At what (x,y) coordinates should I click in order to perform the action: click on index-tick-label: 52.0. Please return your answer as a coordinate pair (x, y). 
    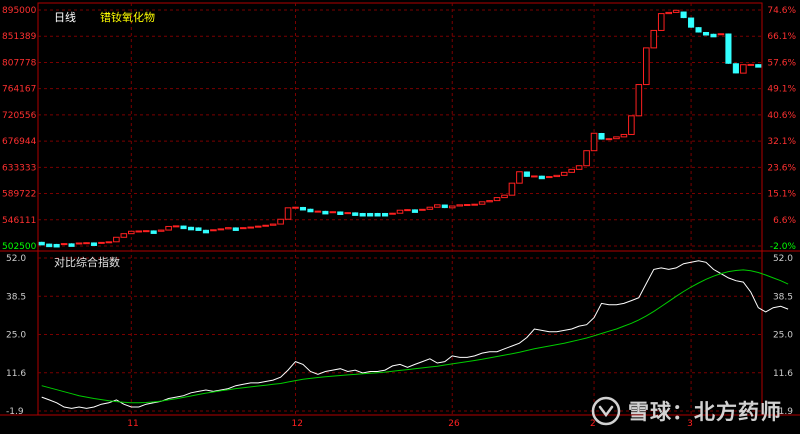
    Looking at the image, I should click on (16, 259).